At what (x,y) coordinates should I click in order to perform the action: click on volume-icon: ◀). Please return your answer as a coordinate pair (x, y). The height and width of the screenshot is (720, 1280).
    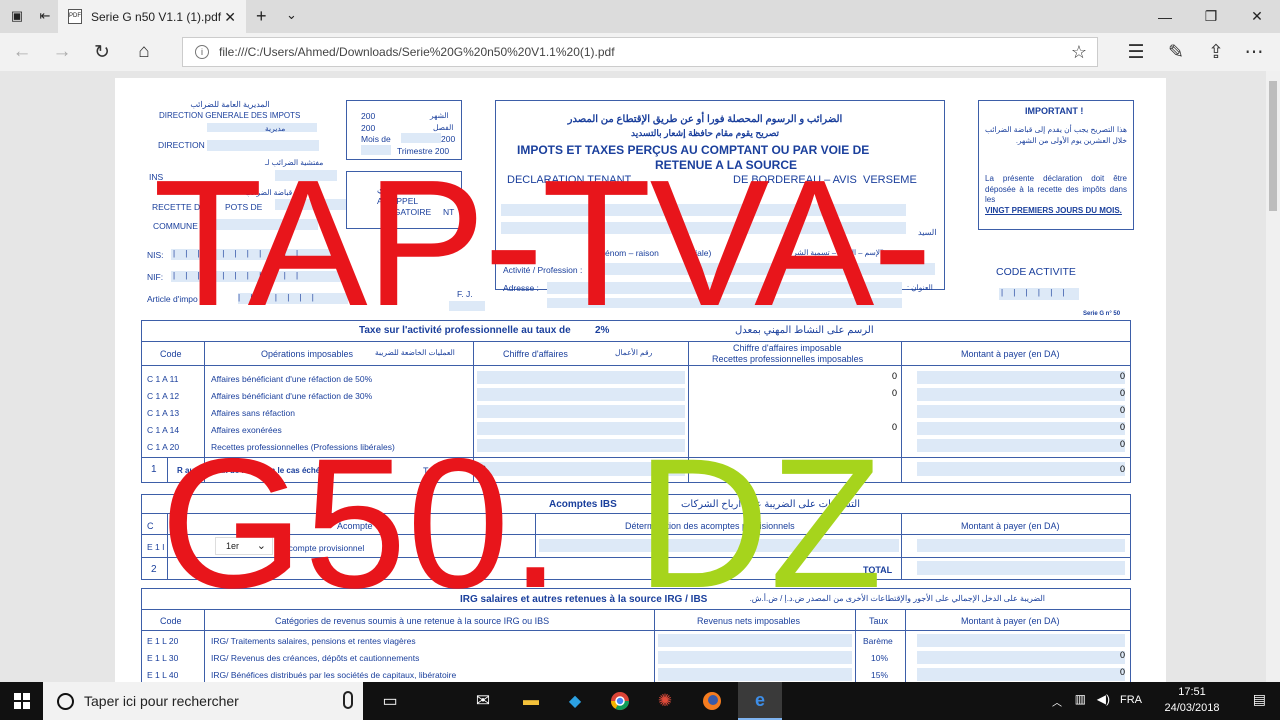
    Looking at the image, I should click on (1103, 699).